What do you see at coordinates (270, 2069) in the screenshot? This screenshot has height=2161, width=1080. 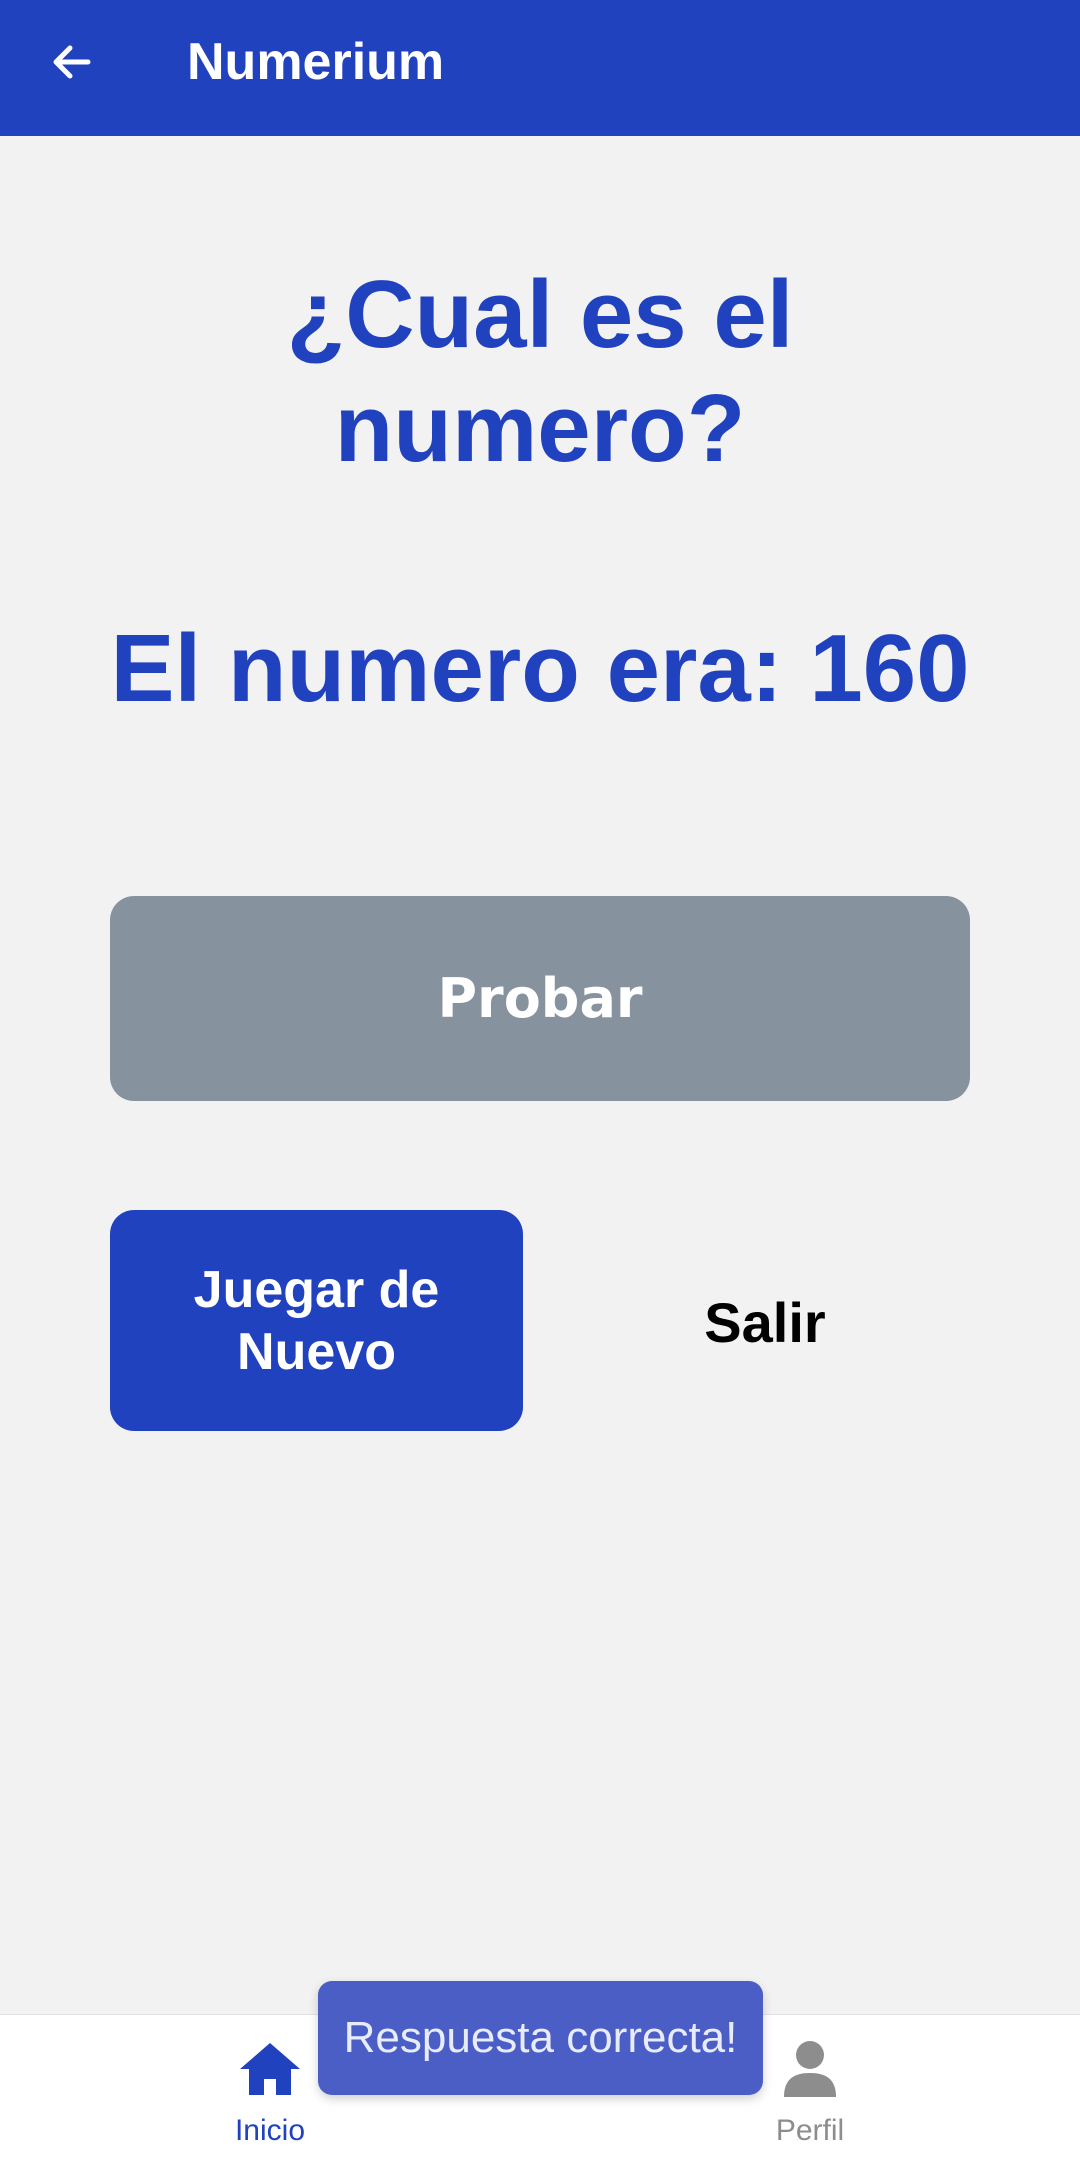 I see `home-icon` at bounding box center [270, 2069].